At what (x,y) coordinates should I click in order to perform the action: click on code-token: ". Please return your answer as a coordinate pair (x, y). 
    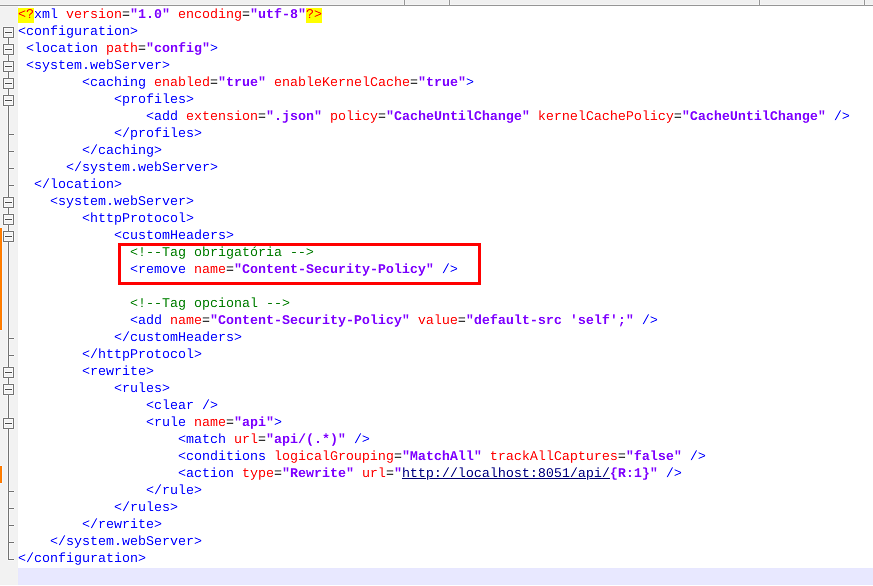
    Looking at the image, I should click on (398, 474).